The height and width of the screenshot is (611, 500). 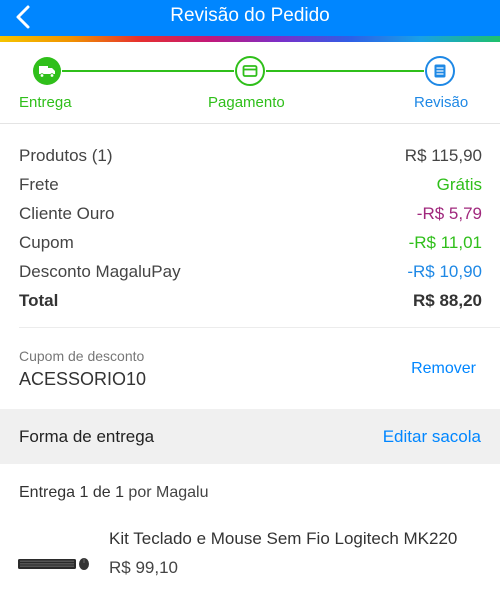 I want to click on divider, so click(x=259, y=327).